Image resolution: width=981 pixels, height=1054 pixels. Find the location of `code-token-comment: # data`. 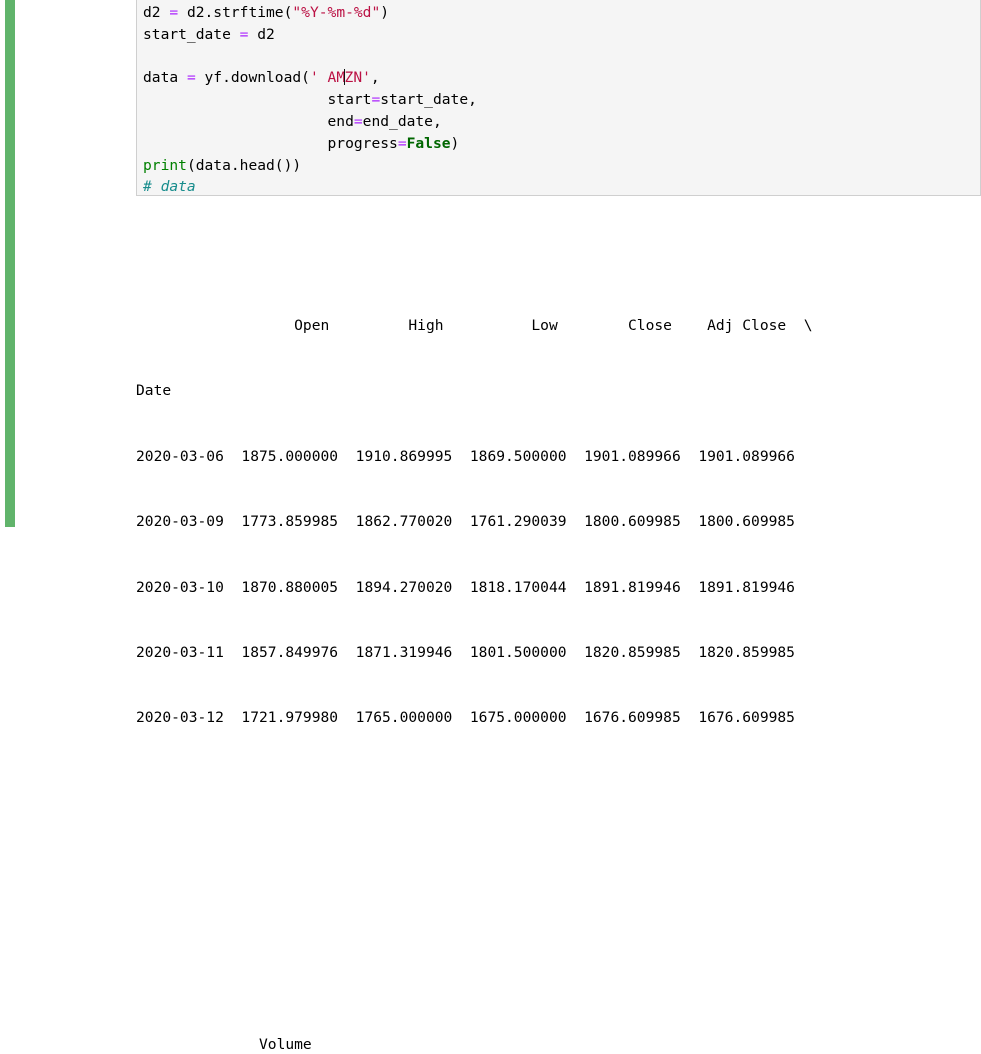

code-token-comment: # data is located at coordinates (169, 187).